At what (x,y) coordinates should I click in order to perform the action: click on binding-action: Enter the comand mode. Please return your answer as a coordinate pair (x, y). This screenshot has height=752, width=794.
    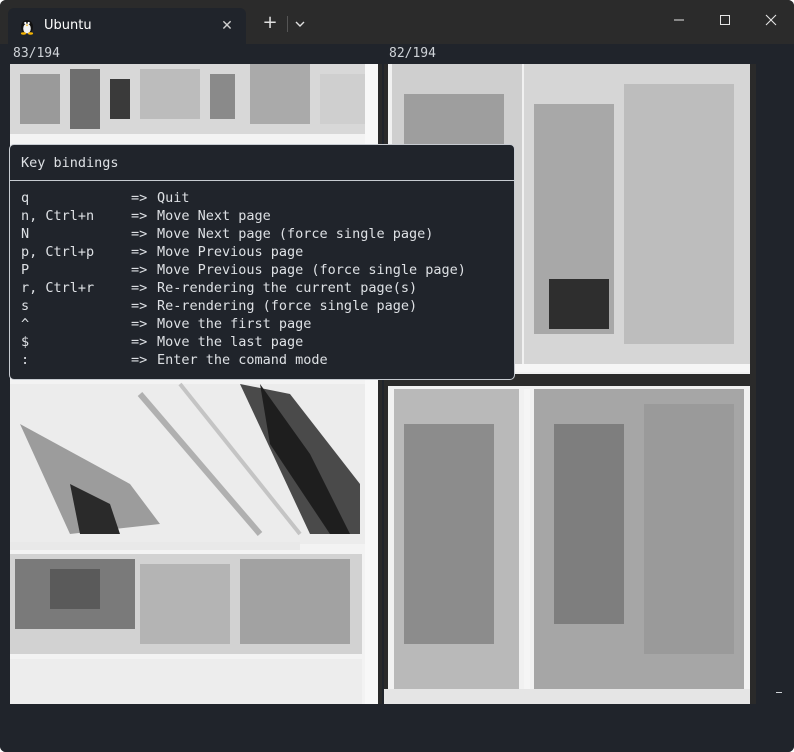
    Looking at the image, I should click on (242, 360).